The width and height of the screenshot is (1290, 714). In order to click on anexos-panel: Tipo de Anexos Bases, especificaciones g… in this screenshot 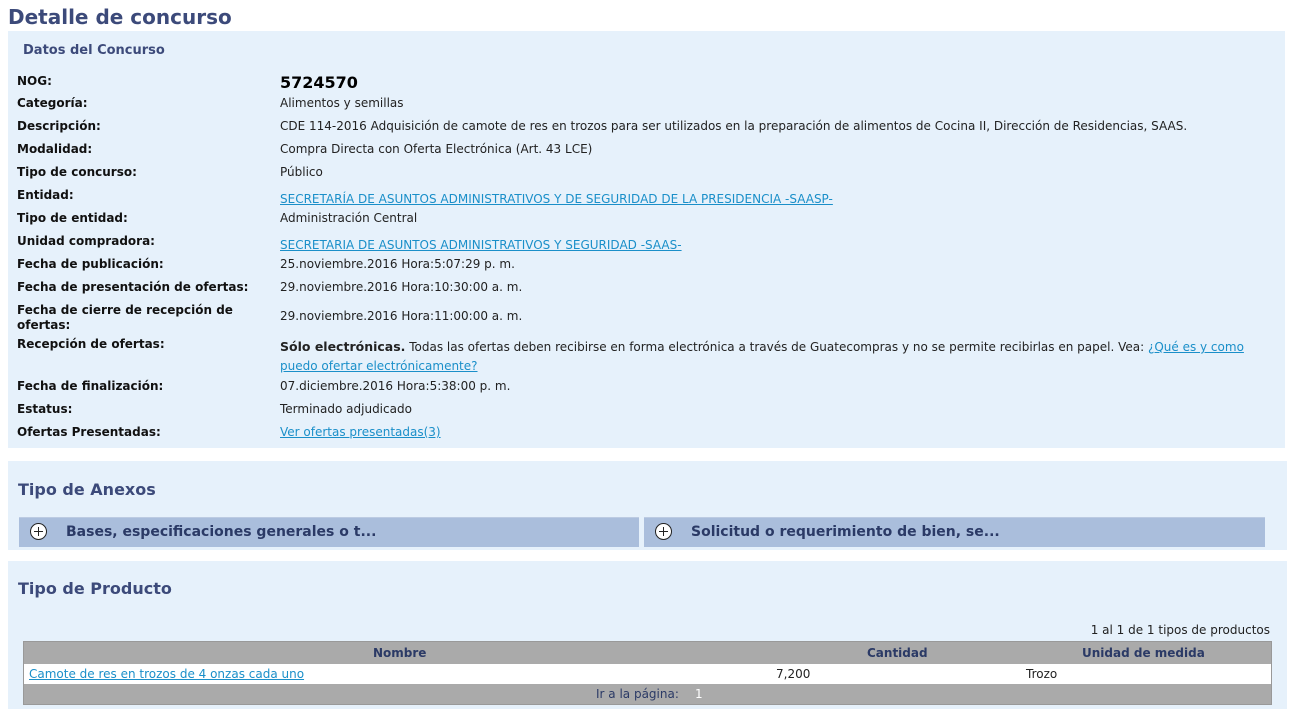, I will do `click(647, 505)`.